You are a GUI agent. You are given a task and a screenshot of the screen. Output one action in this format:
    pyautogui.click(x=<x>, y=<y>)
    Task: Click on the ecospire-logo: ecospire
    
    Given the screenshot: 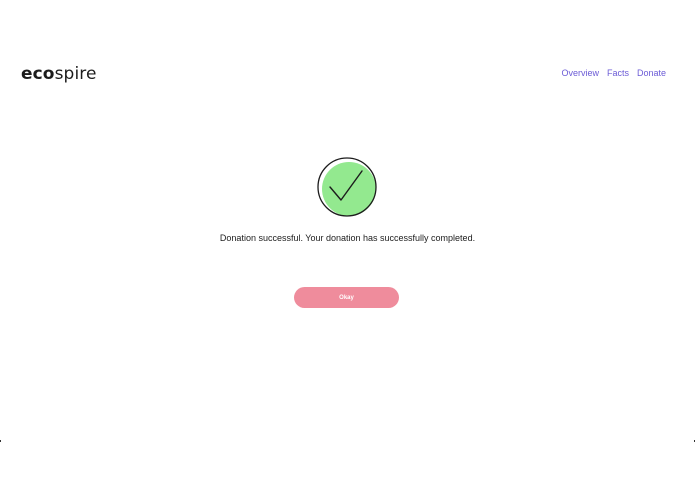 What is the action you would take?
    pyautogui.click(x=59, y=74)
    